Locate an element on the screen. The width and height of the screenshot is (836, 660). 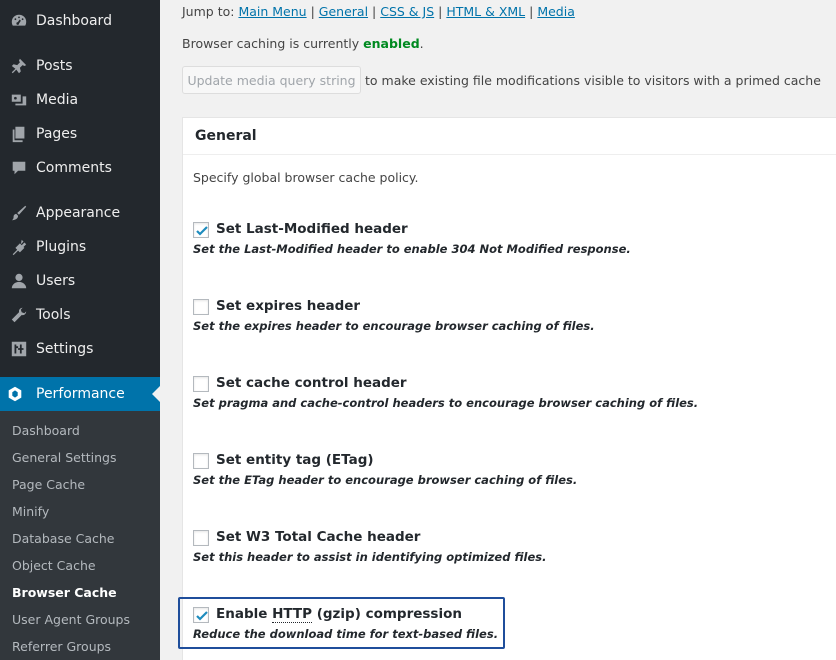
users-icon is located at coordinates (18, 281).